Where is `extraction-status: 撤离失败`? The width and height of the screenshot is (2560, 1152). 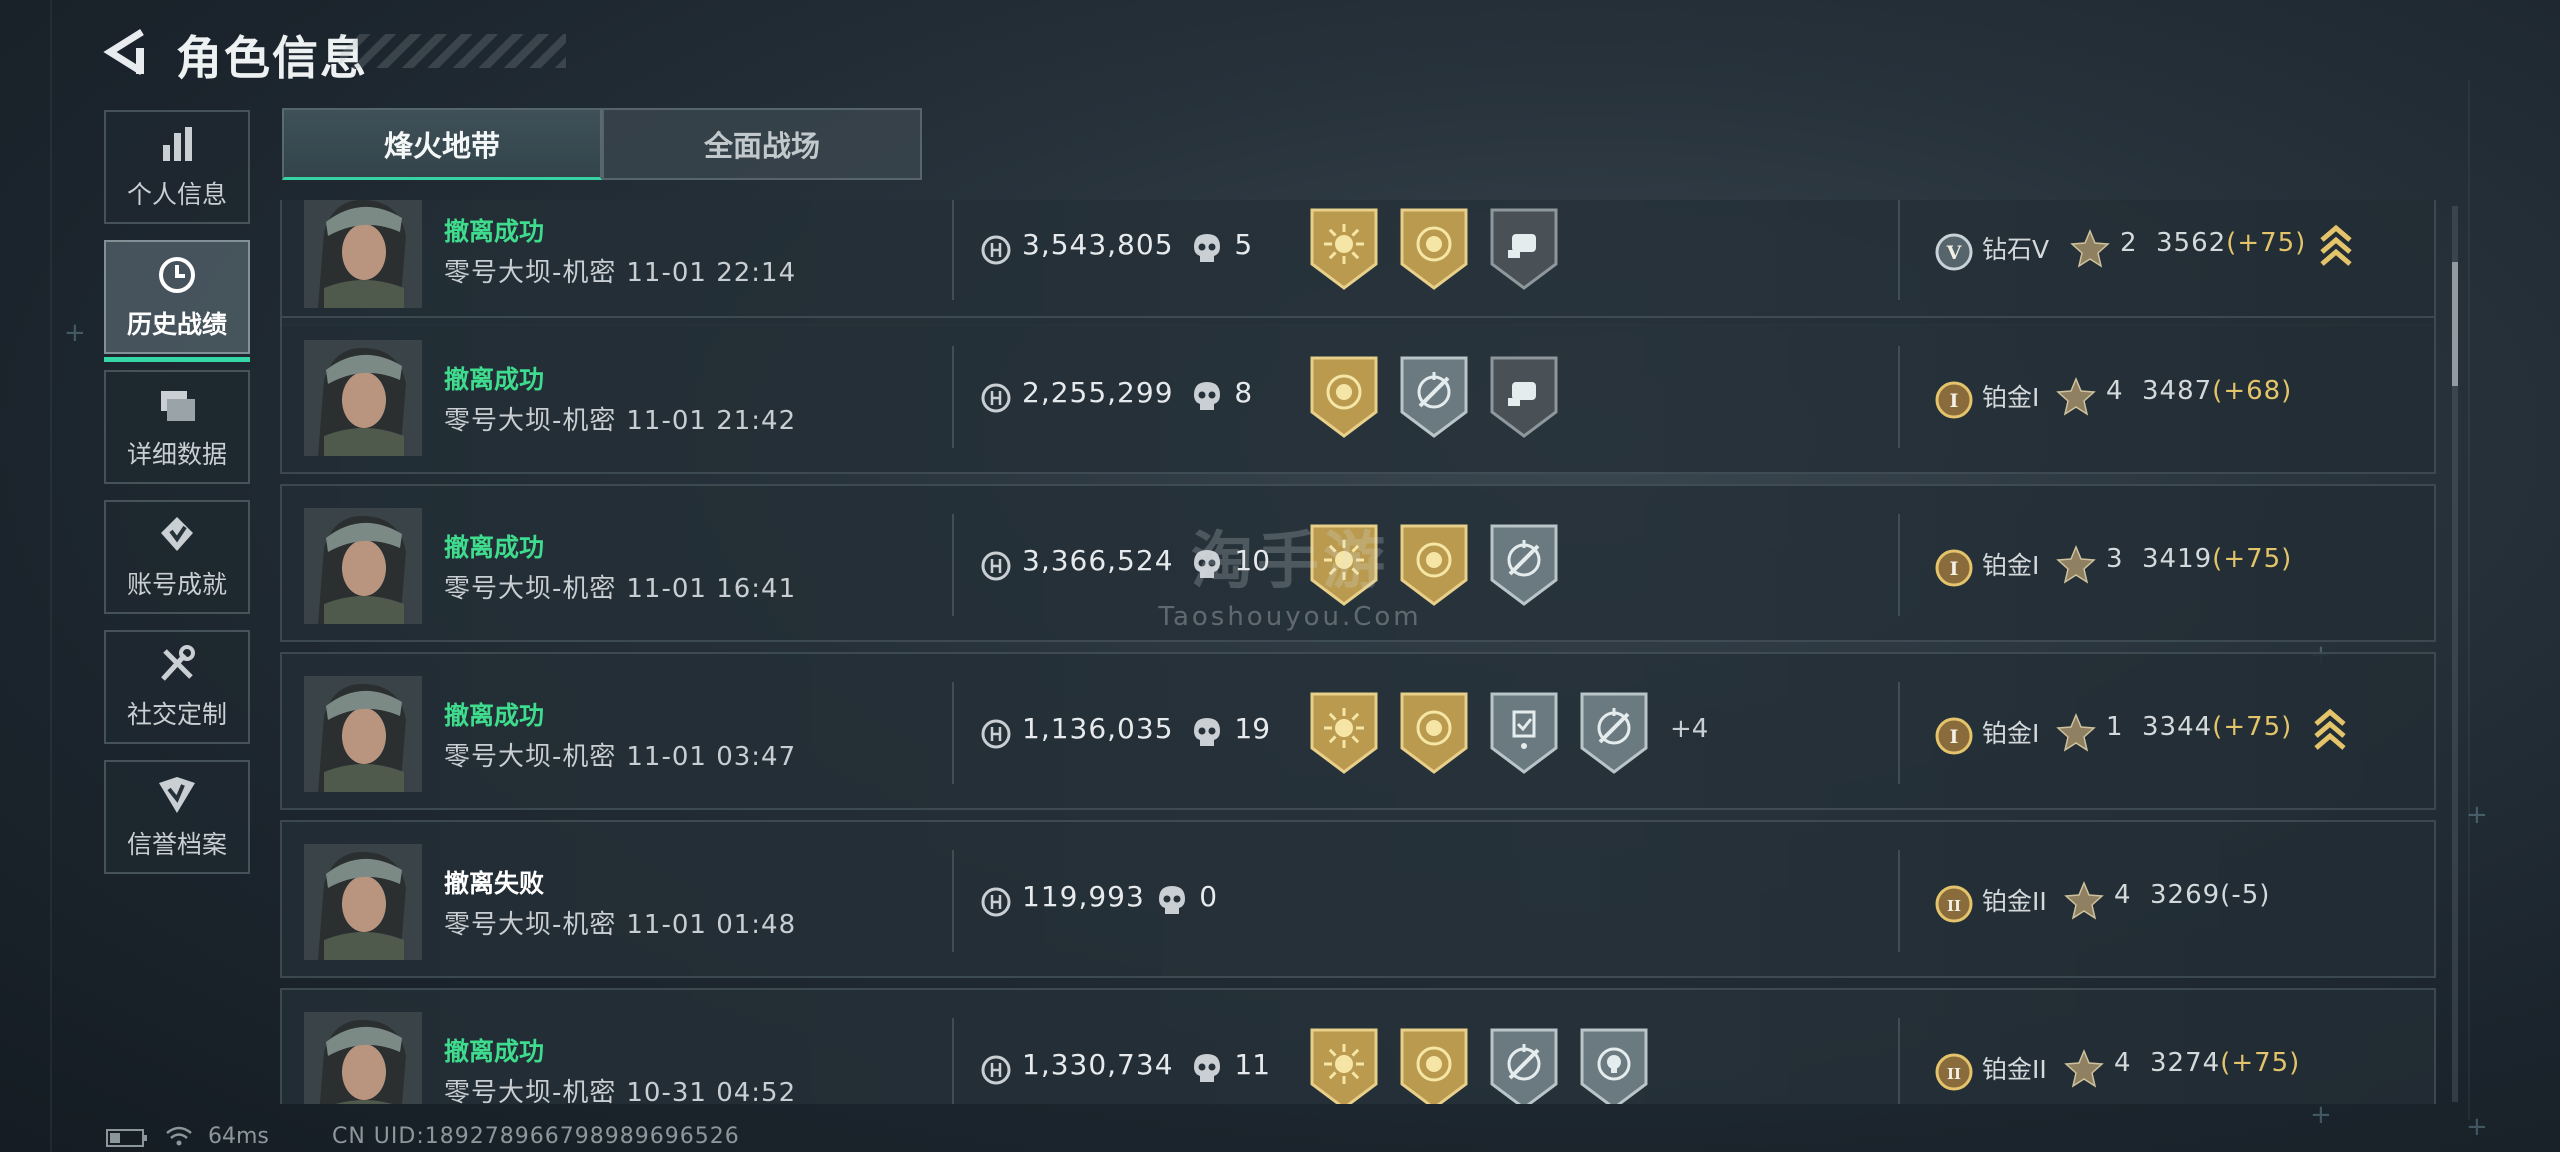
extraction-status: 撤离失败 is located at coordinates (494, 883).